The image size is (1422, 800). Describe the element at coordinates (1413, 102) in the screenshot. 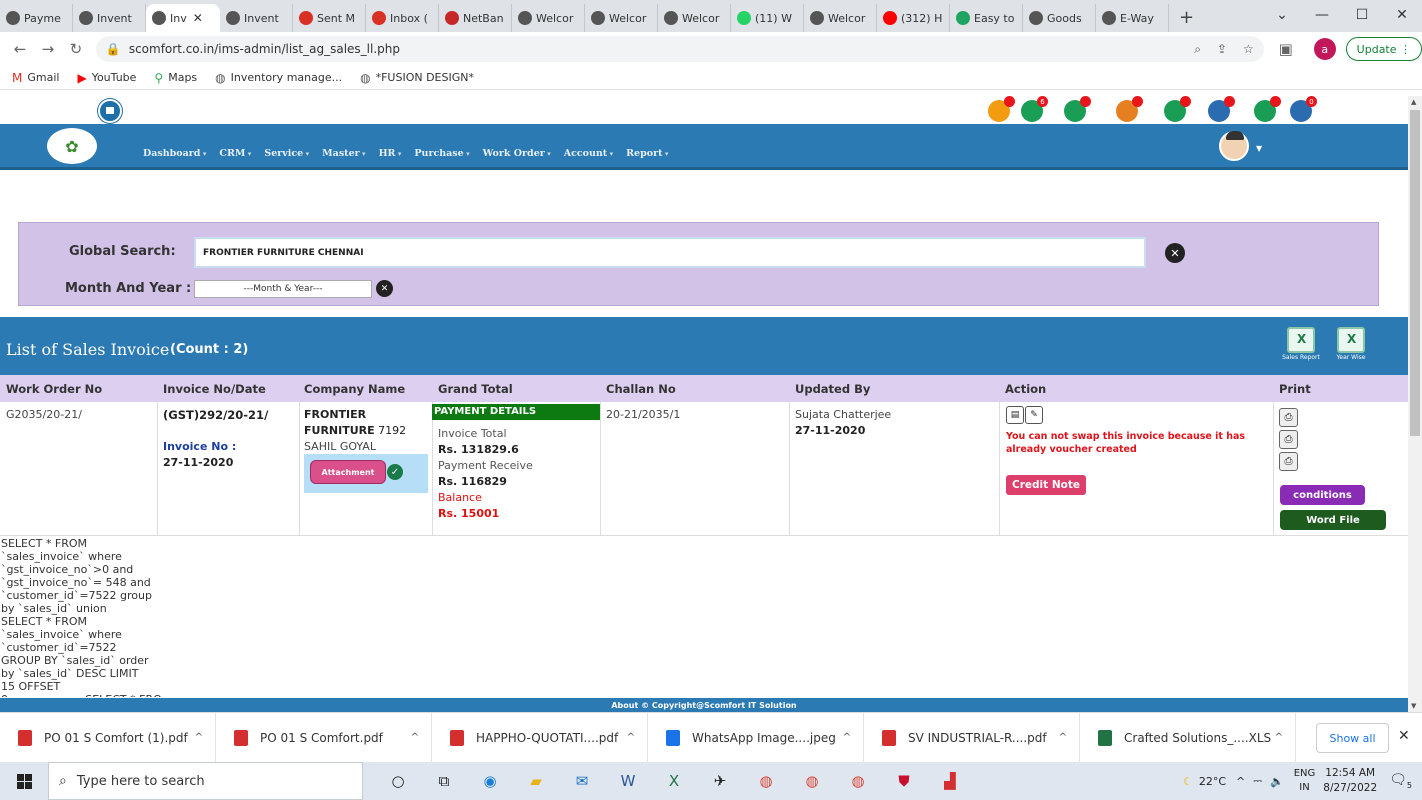

I see `scroll-up-icon: ▲` at that location.